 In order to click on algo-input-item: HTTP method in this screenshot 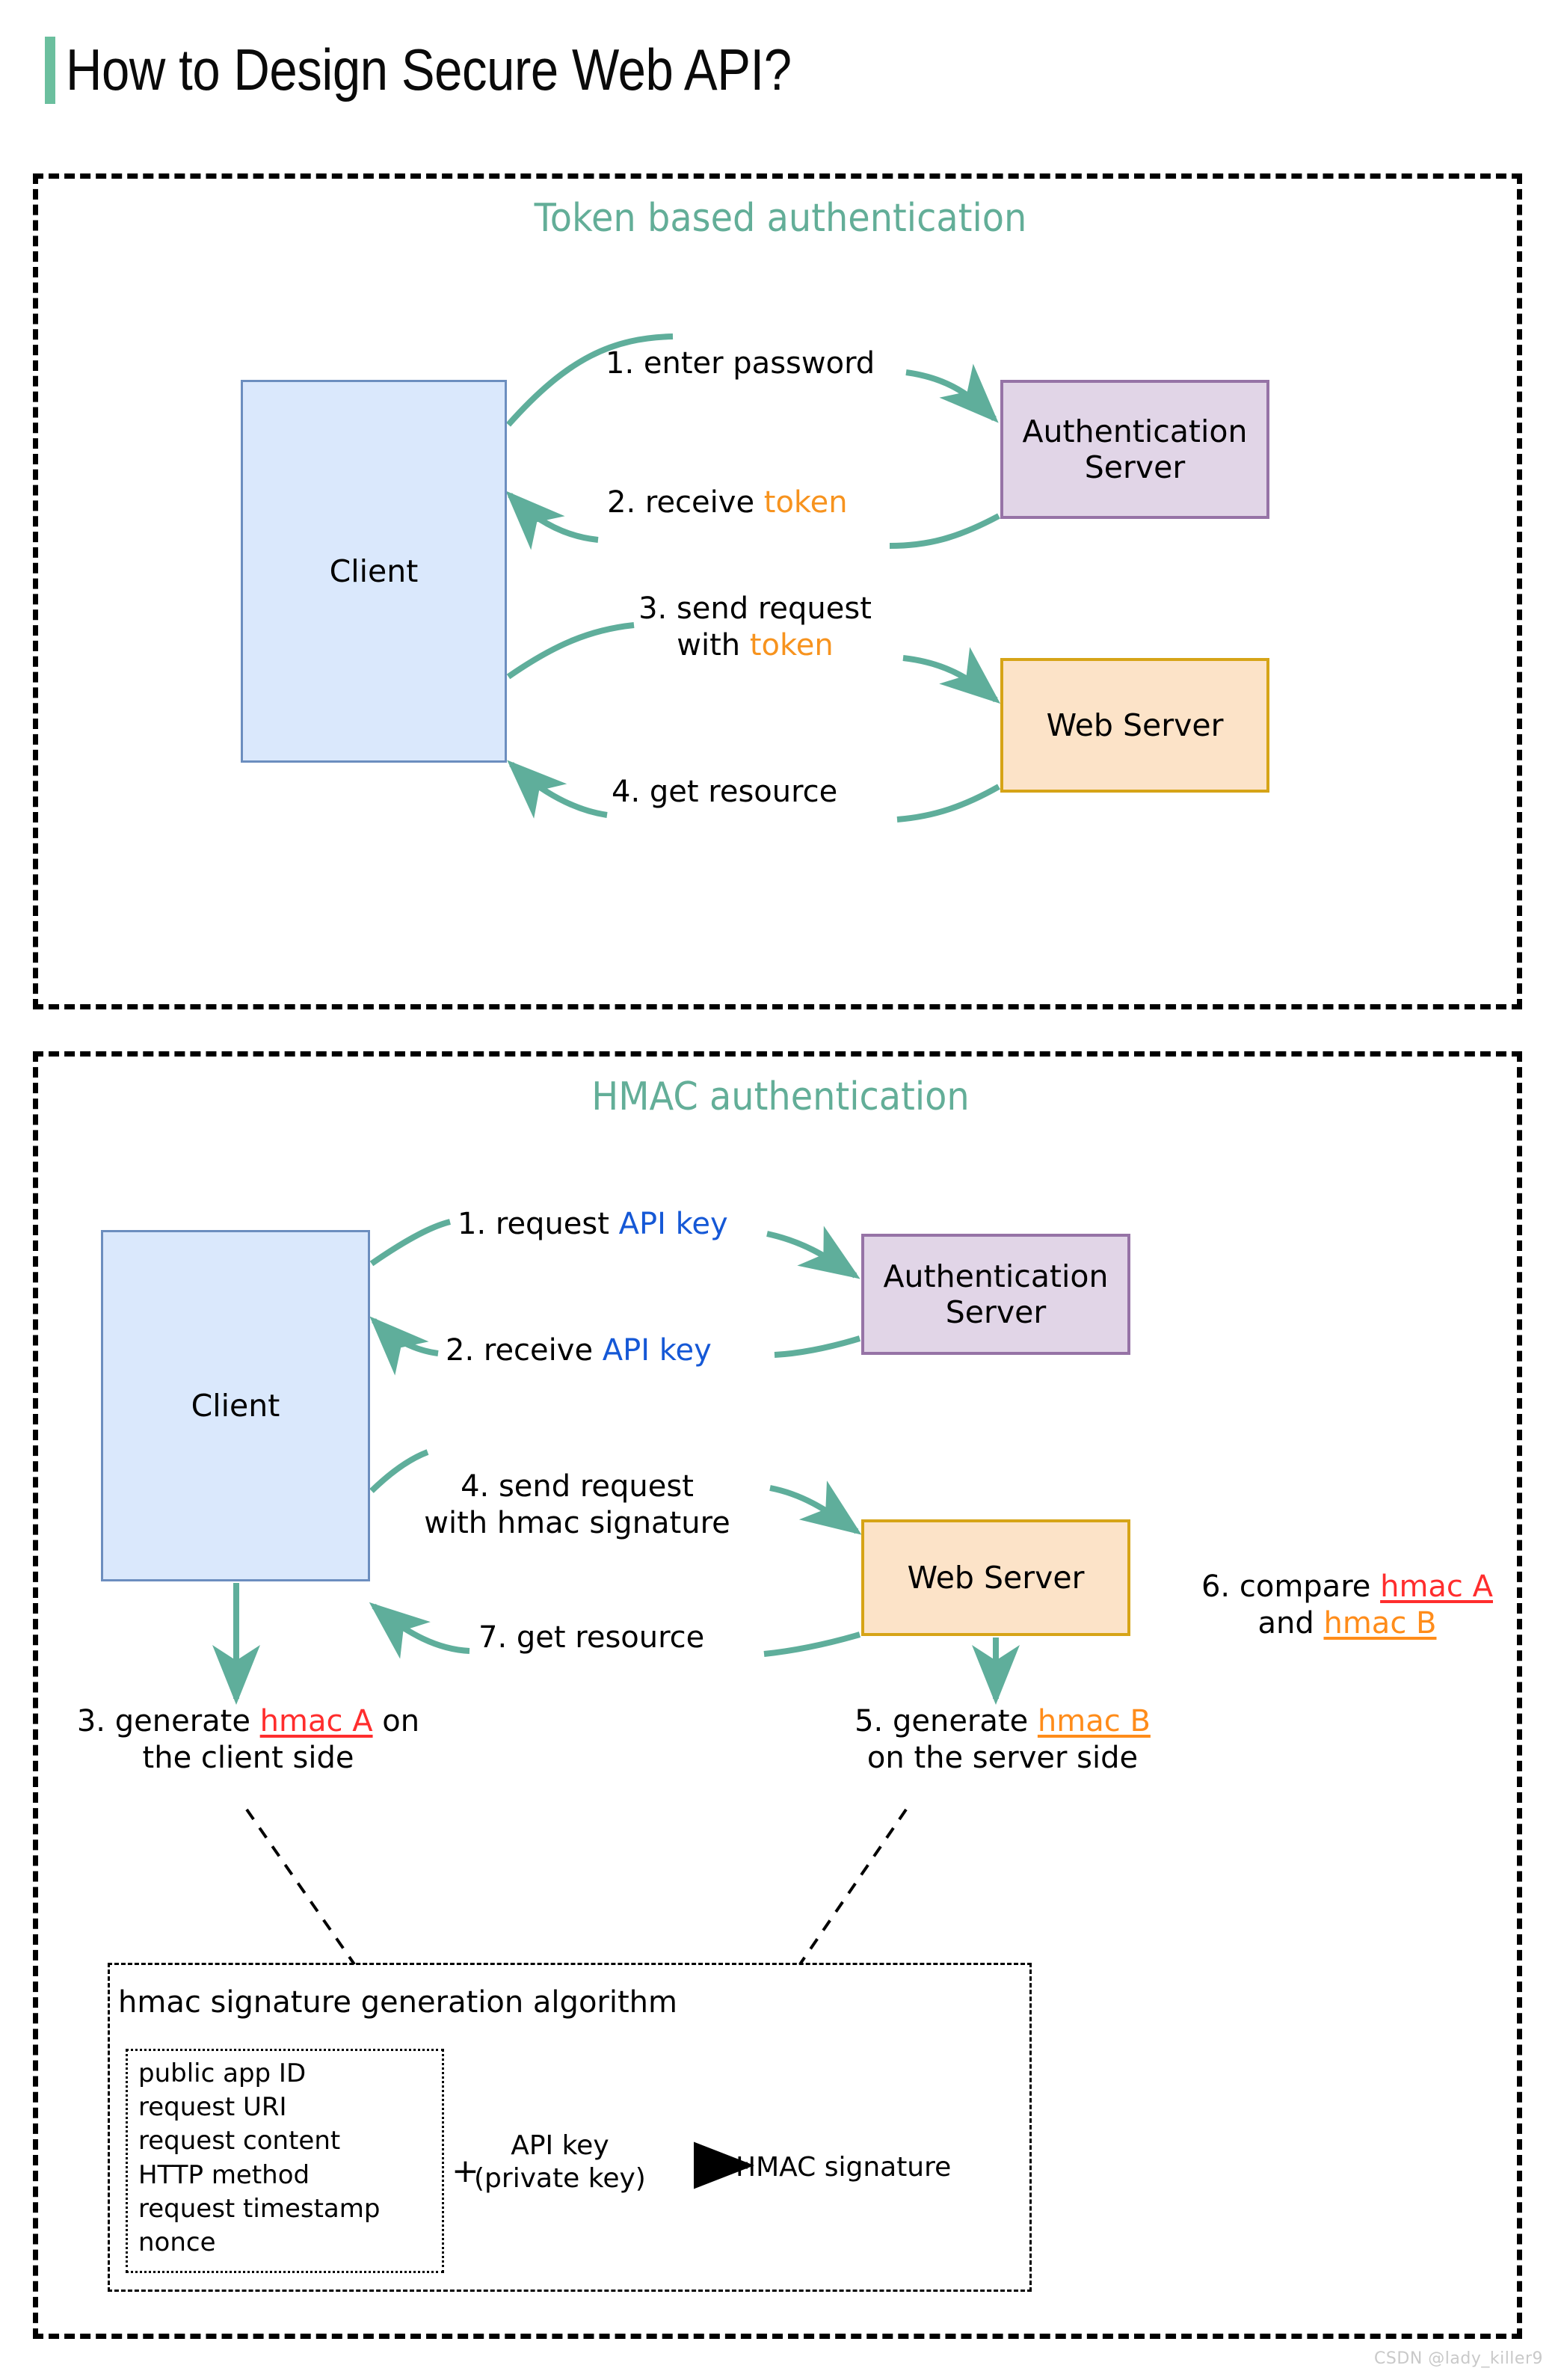, I will do `click(224, 2174)`.